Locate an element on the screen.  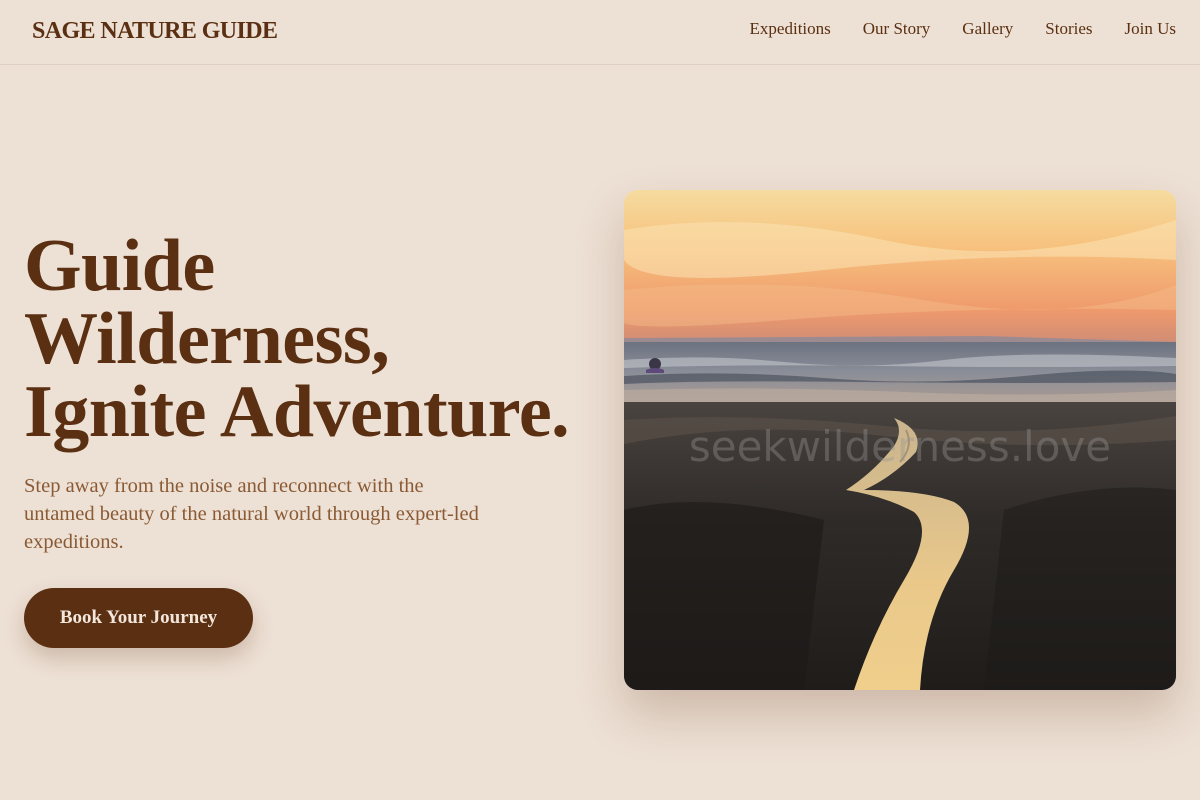
hero-title: Guide Wilderness, Ignite Adventure. is located at coordinates (314, 339).